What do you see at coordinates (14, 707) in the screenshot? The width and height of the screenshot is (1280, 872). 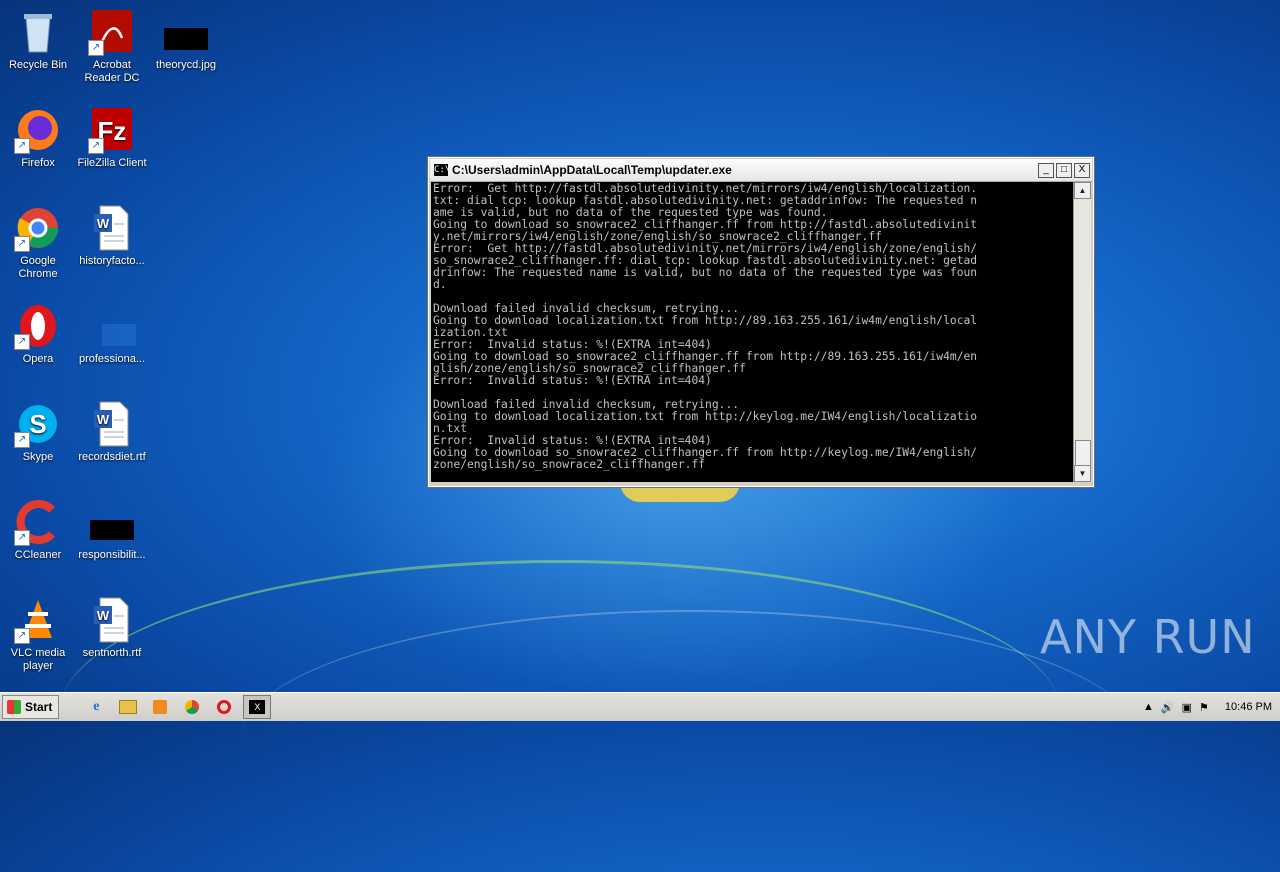 I see `windows-logo-icon` at bounding box center [14, 707].